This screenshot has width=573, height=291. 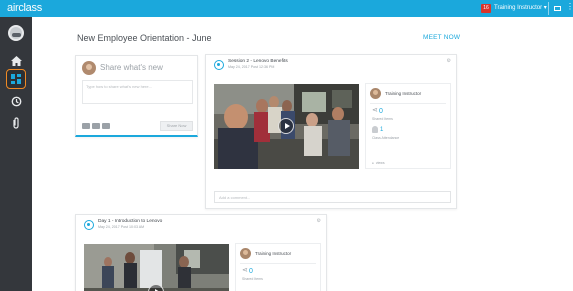 I want to click on notification-badge: 16, so click(x=486, y=8).